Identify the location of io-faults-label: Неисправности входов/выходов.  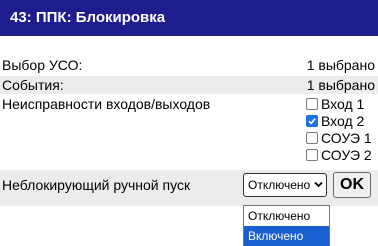
(106, 104).